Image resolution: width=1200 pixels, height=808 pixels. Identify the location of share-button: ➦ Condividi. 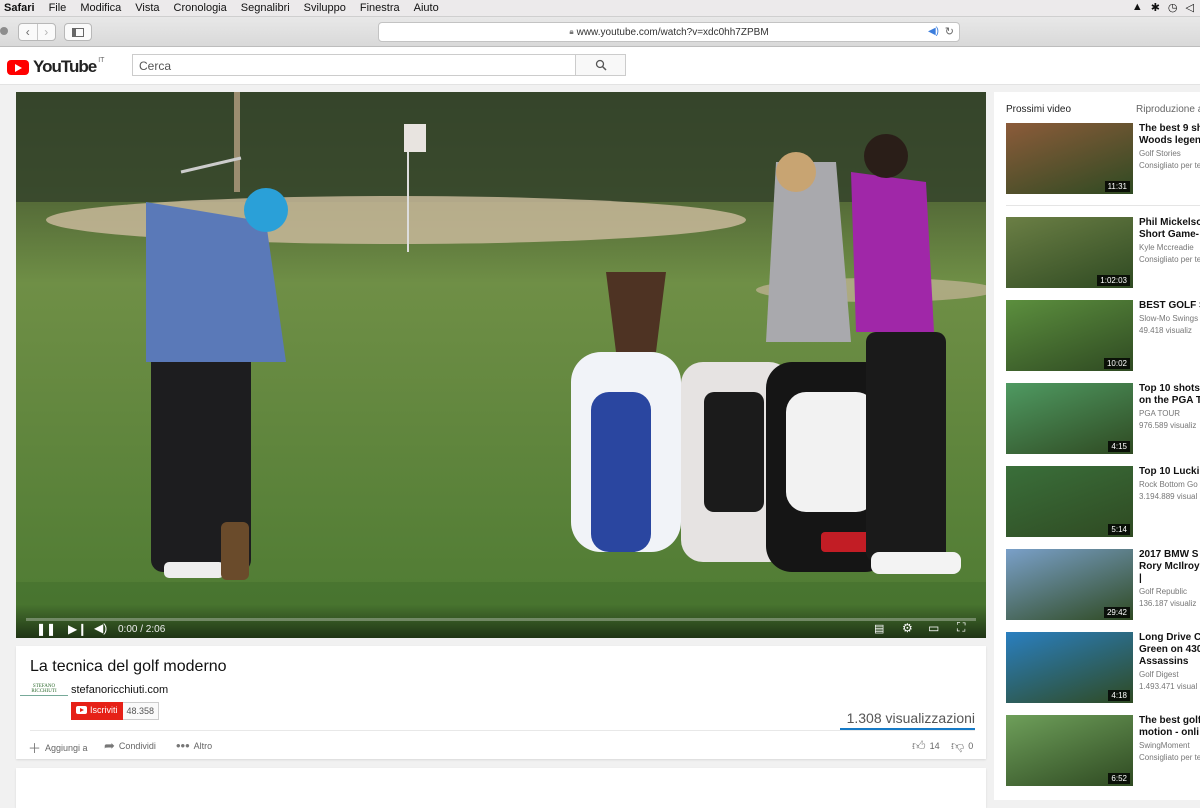
(130, 746).